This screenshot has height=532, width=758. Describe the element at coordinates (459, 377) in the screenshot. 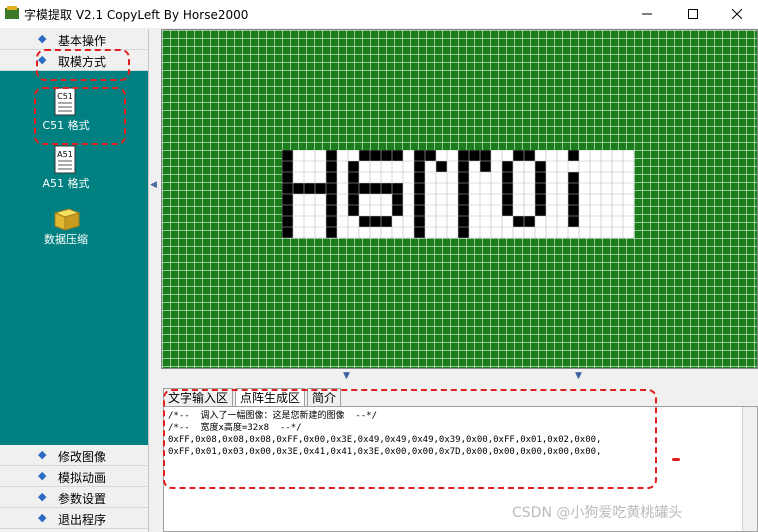

I see `splitter: ▼ ▼` at that location.